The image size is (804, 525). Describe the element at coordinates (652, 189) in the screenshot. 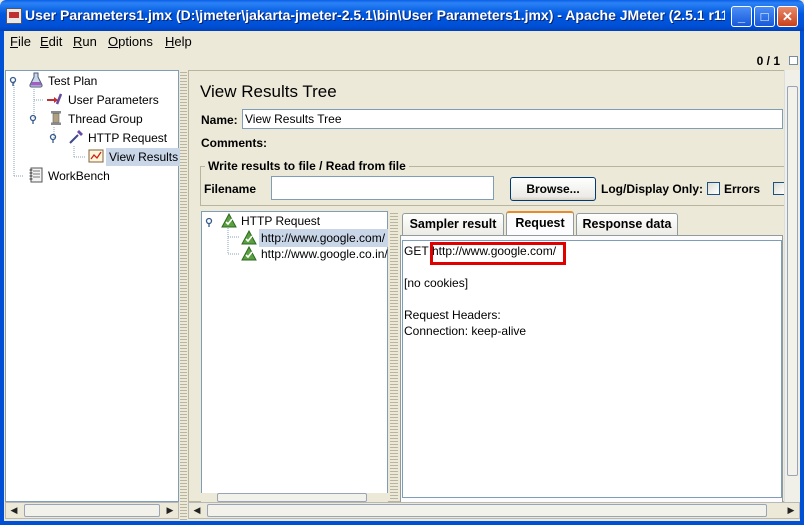

I see `log-display-label: Log/Display Only:` at that location.